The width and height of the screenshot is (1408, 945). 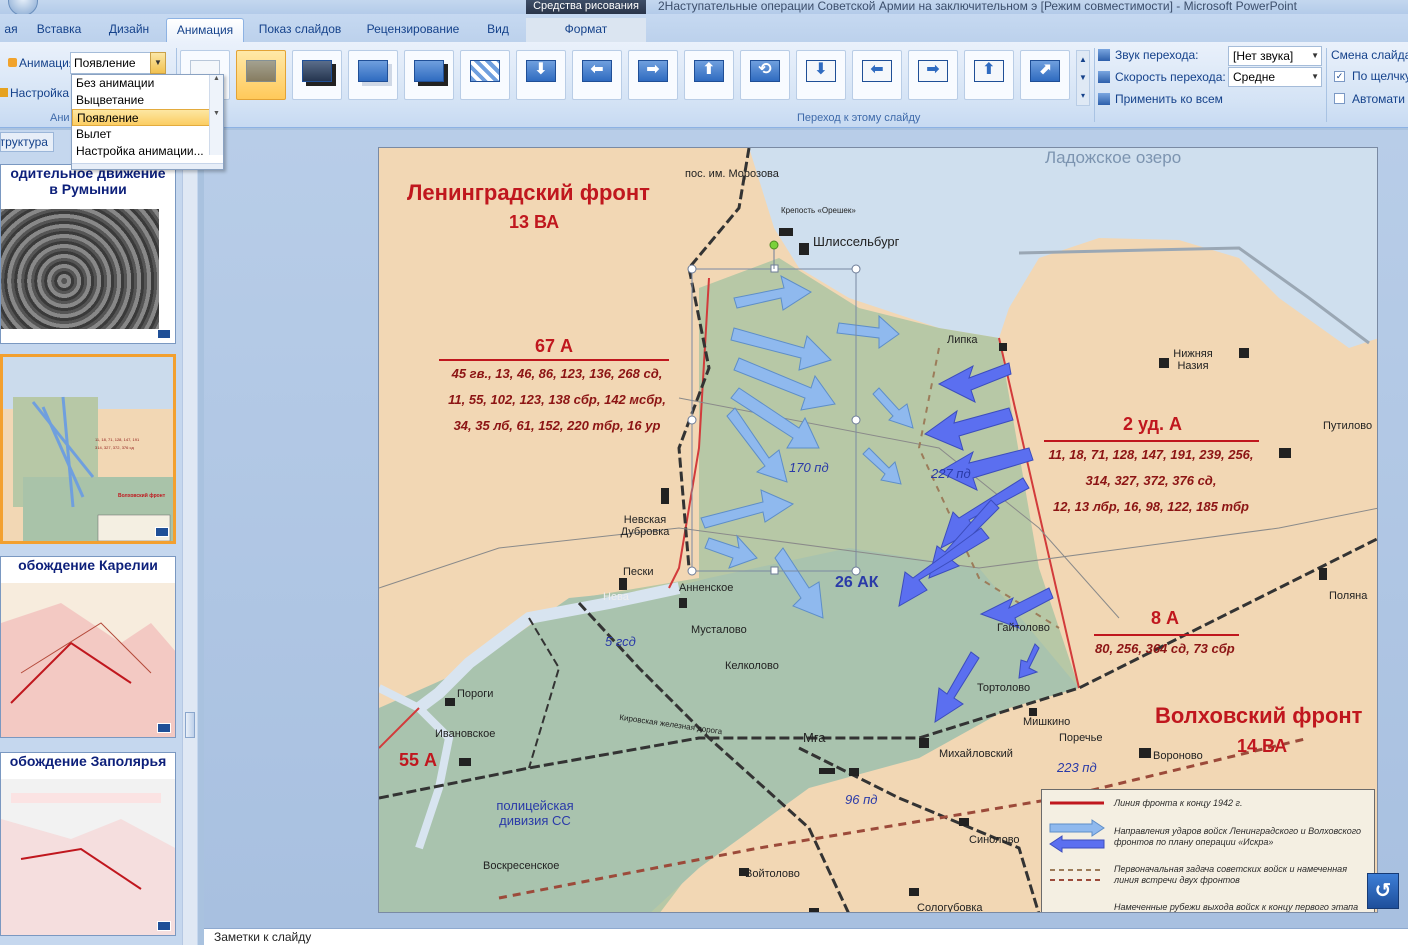 What do you see at coordinates (597, 75) in the screenshot?
I see `transition-wipe-left: ⬅` at bounding box center [597, 75].